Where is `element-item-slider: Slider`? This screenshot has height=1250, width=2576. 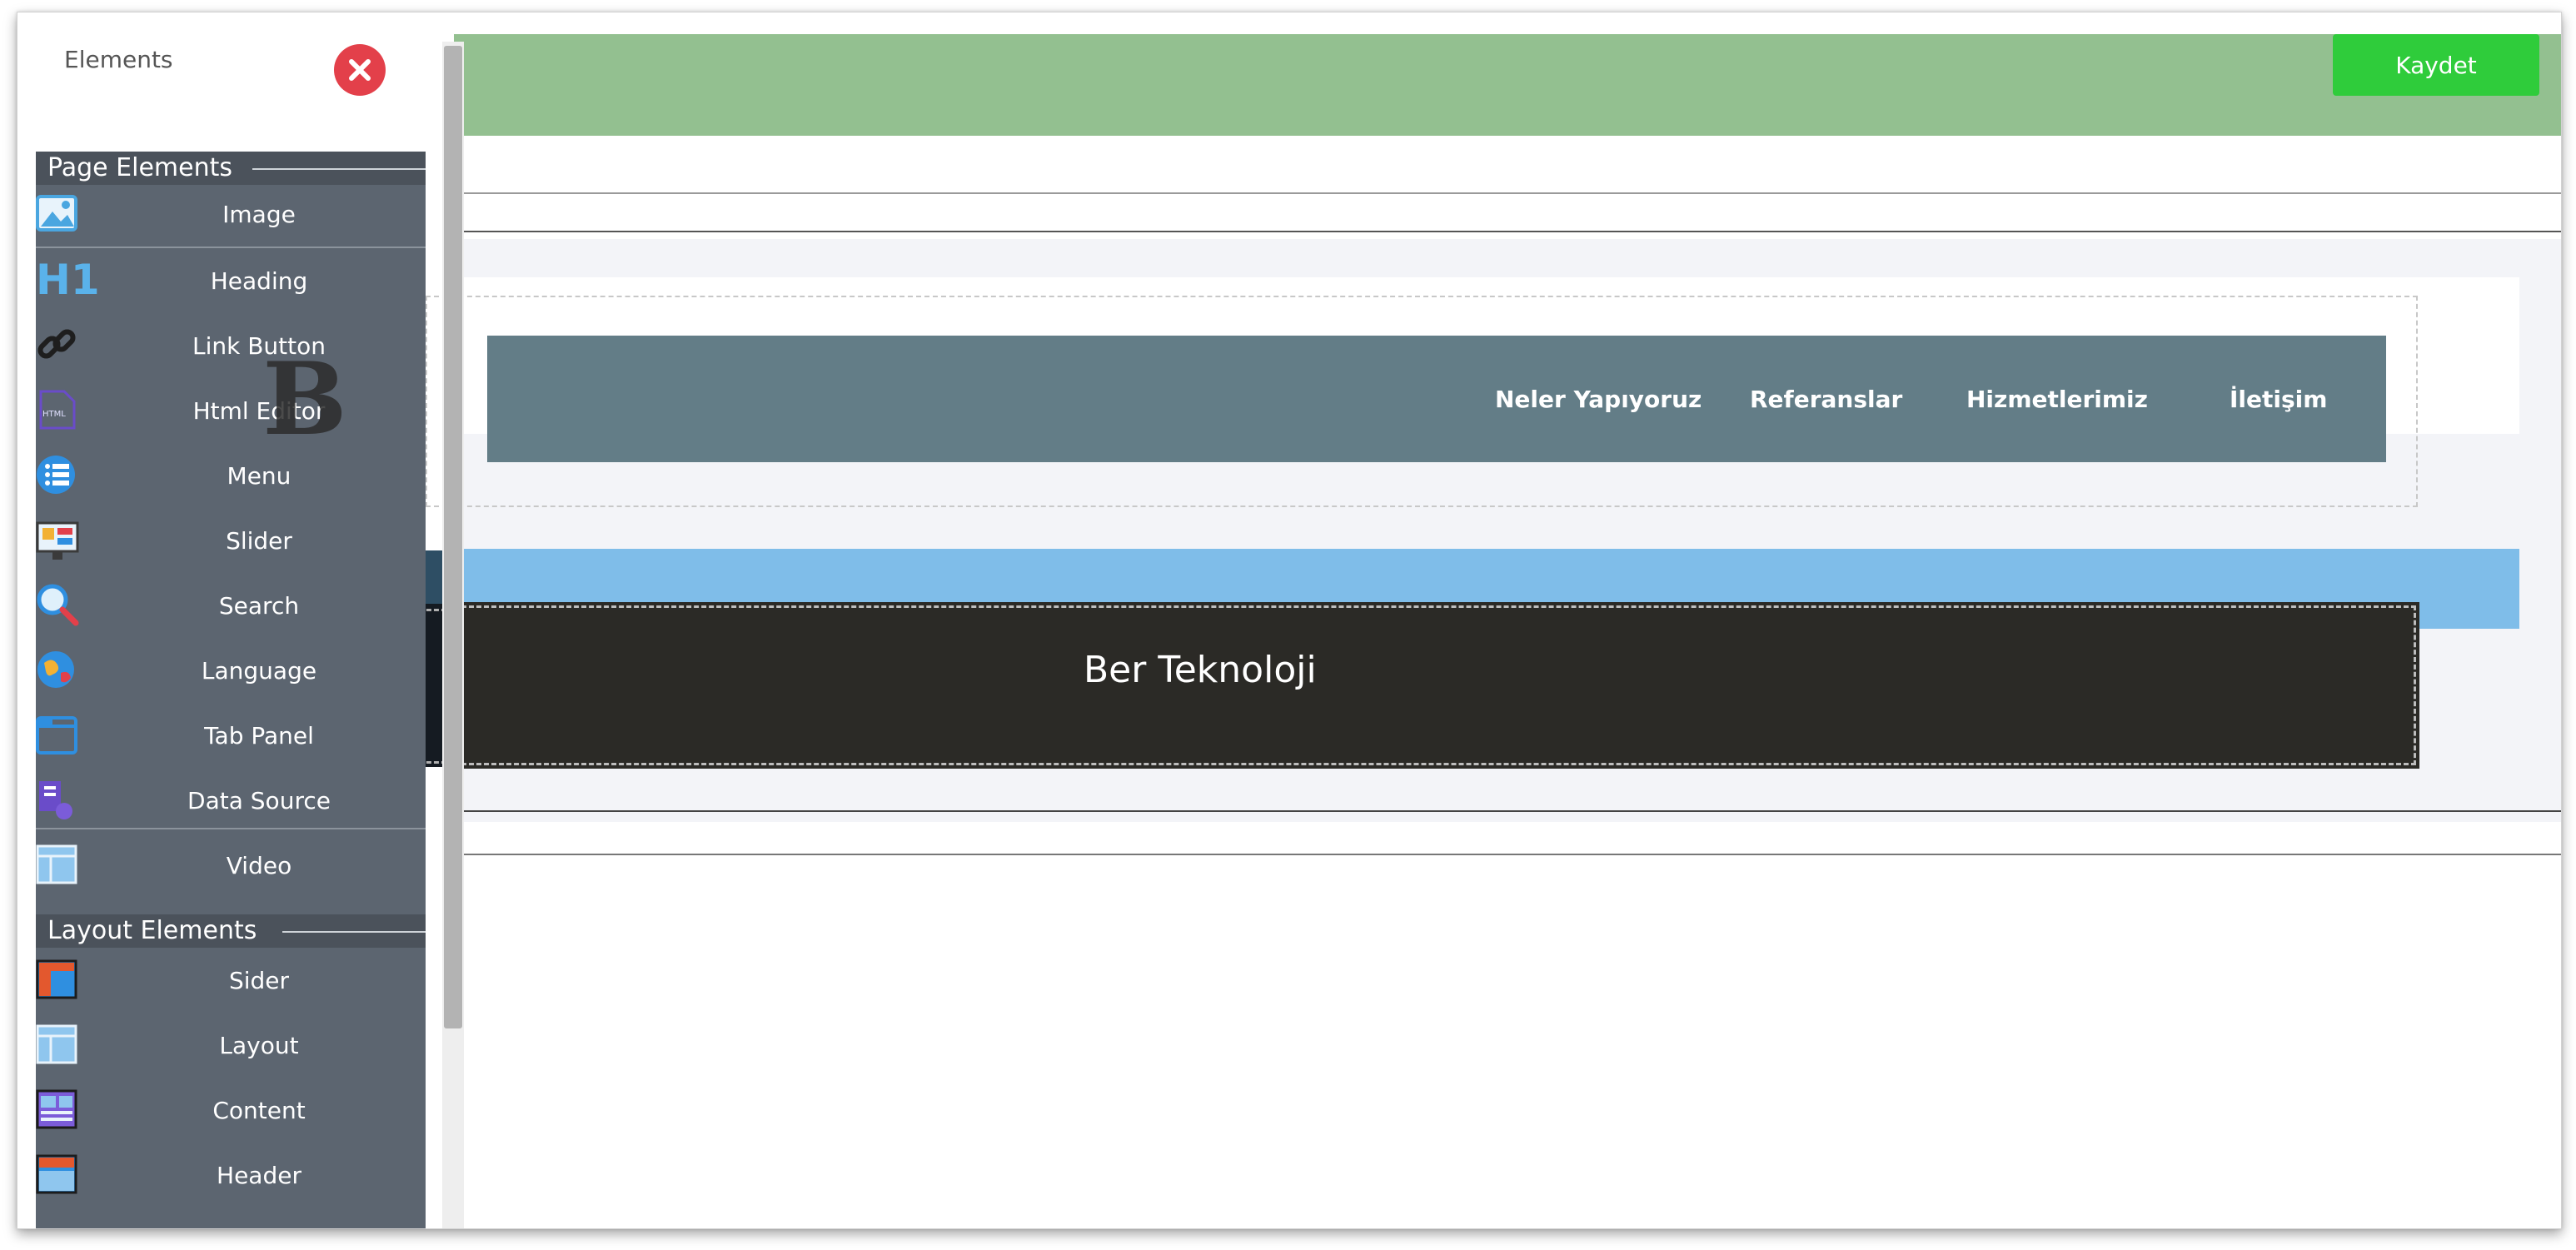
element-item-slider: Slider is located at coordinates (231, 540).